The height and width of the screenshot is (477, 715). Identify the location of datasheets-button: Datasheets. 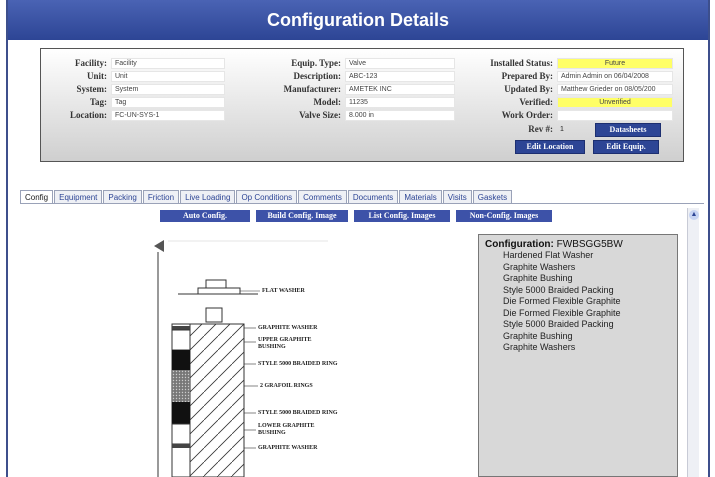
(628, 130).